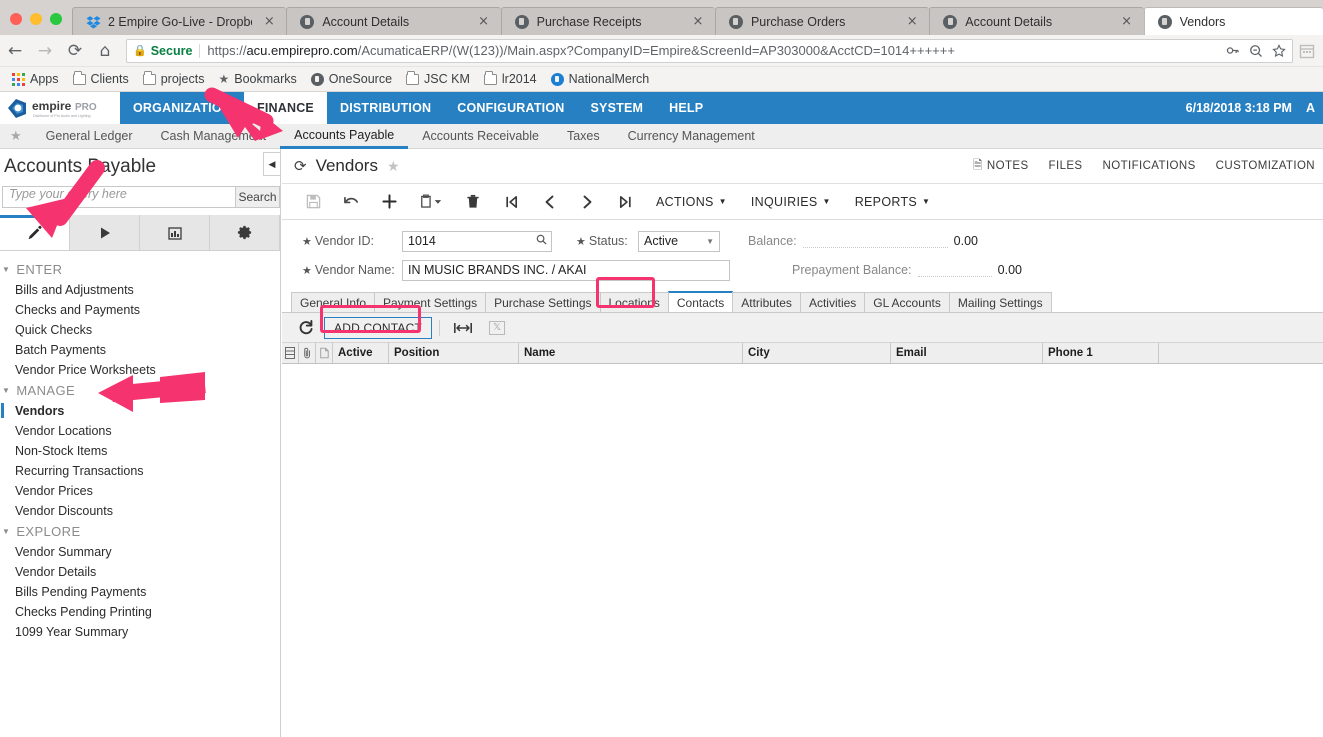  What do you see at coordinates (272, 164) in the screenshot?
I see `sidebar-collapse-button: ◀` at bounding box center [272, 164].